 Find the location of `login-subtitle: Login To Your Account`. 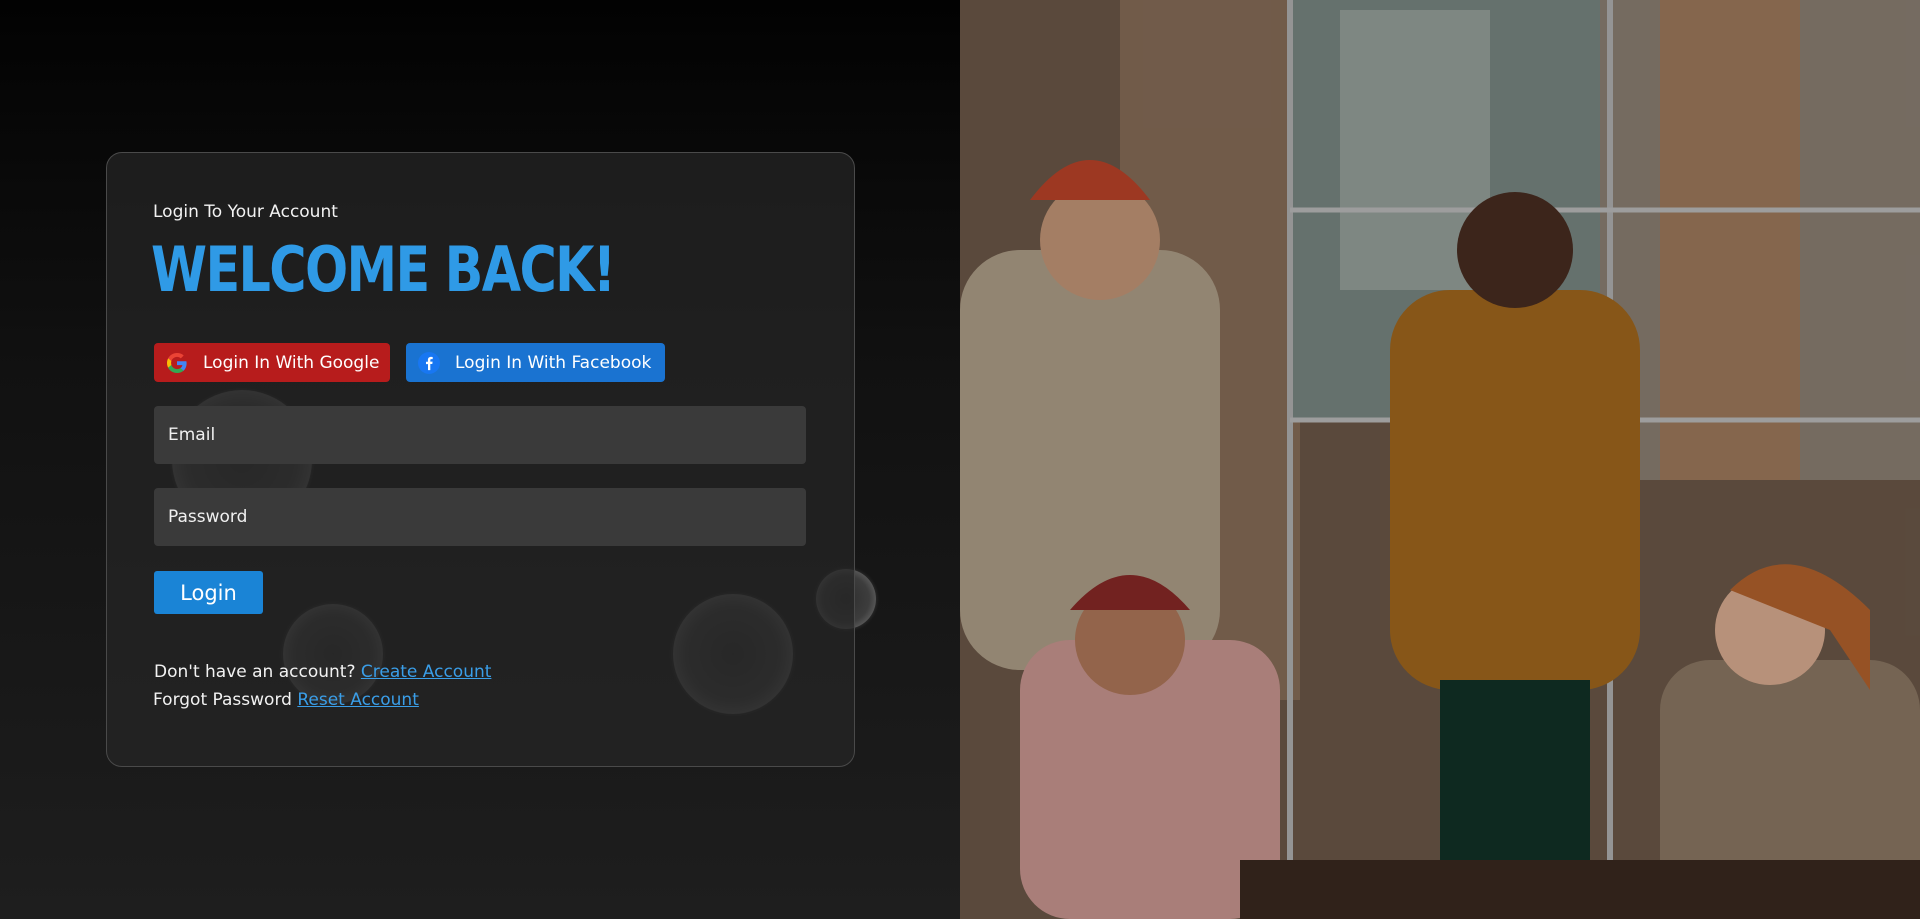

login-subtitle: Login To Your Account is located at coordinates (245, 212).